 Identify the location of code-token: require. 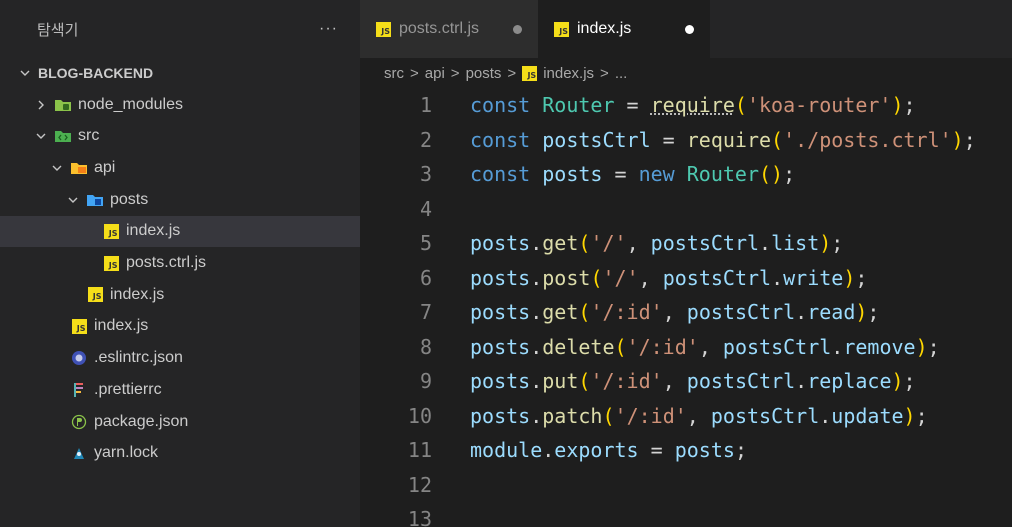
(692, 105).